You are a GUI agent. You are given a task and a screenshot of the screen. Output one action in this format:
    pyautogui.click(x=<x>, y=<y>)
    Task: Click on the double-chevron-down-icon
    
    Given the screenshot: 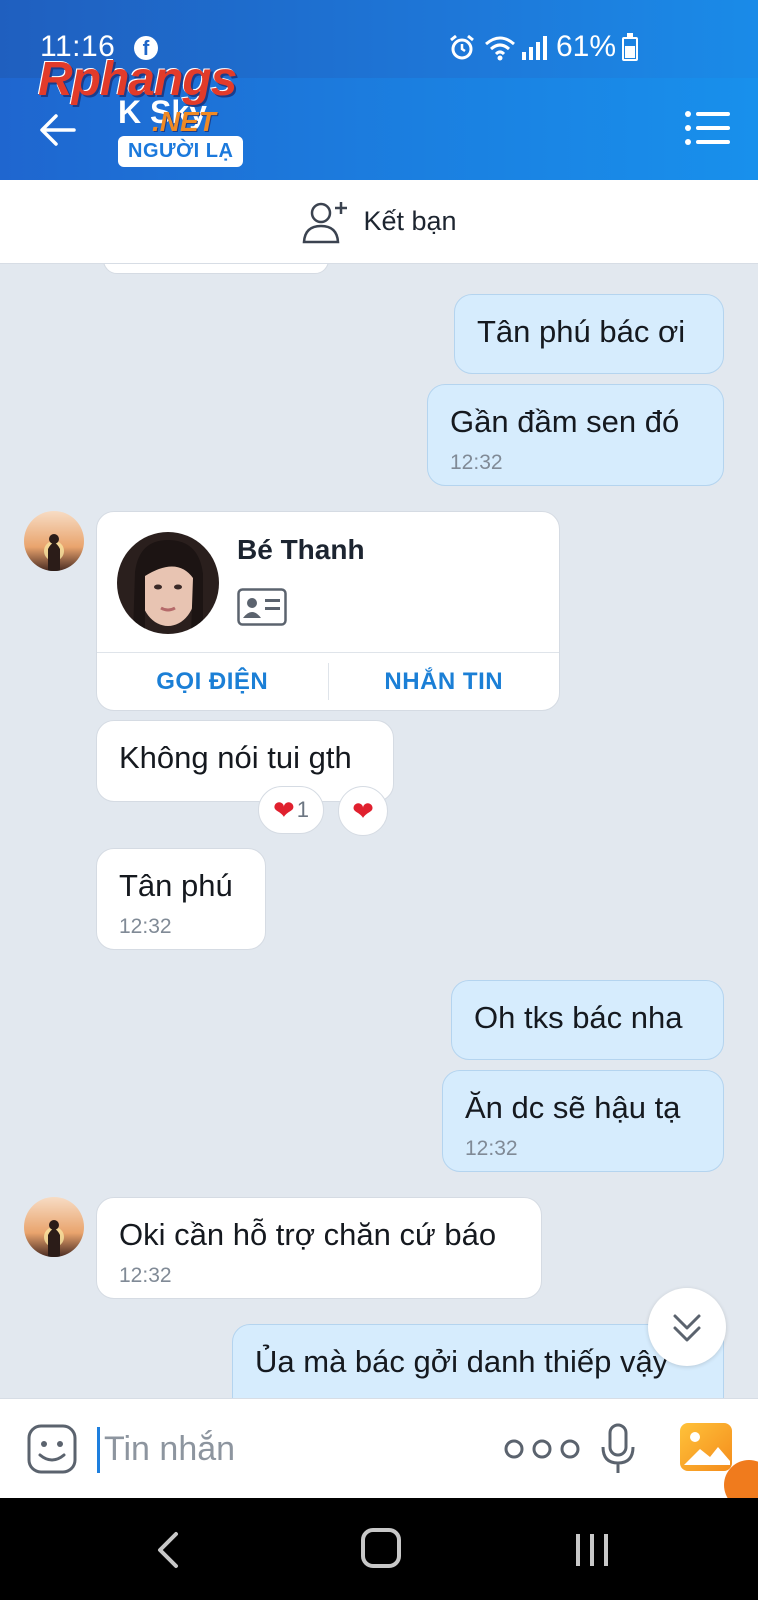 What is the action you would take?
    pyautogui.click(x=687, y=1328)
    